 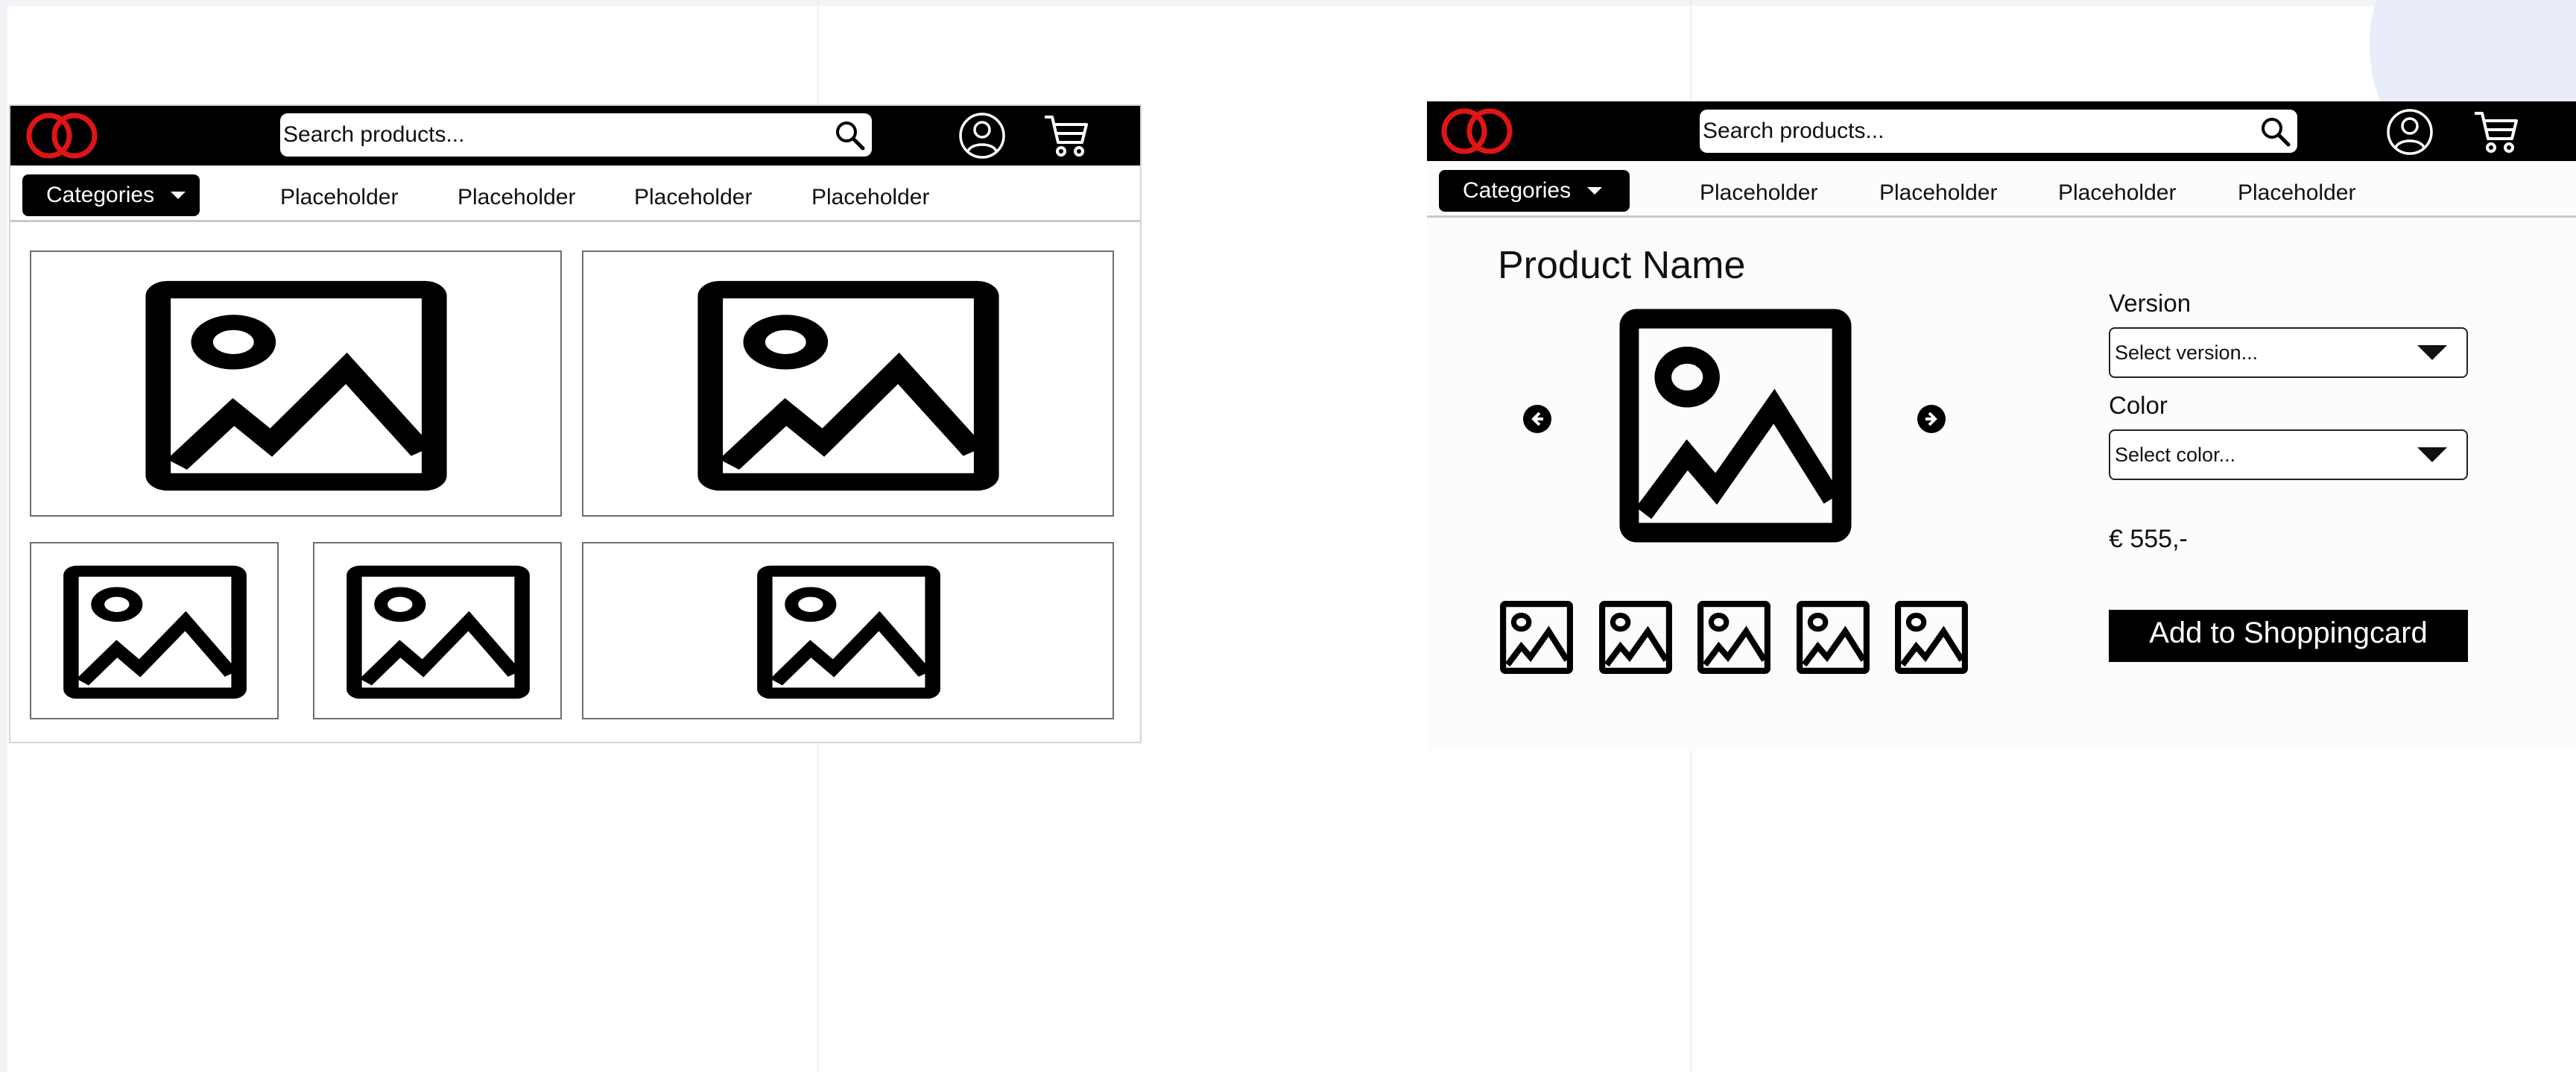 I want to click on arrow-right-icon, so click(x=1931, y=419).